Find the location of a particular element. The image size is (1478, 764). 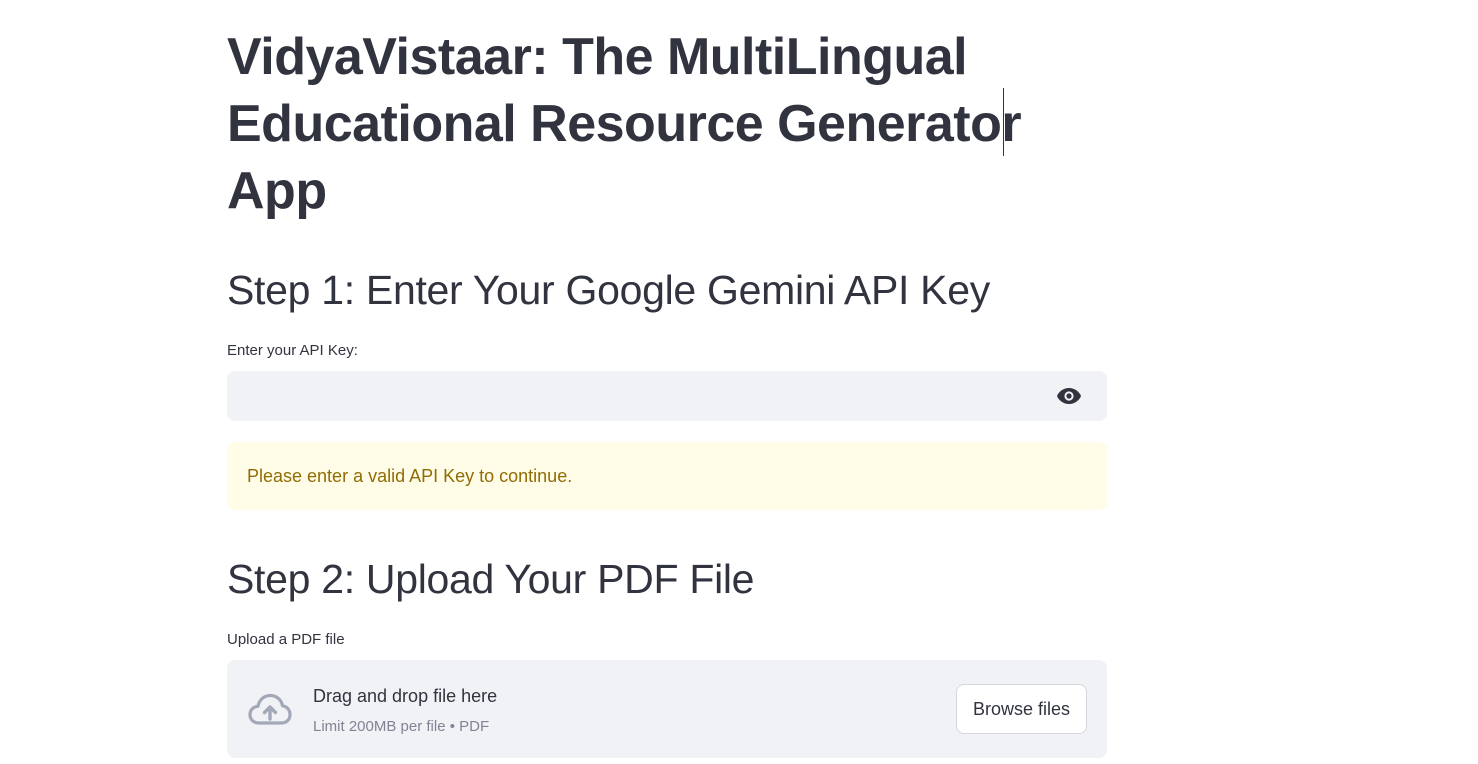

cloud-upload-icon is located at coordinates (270, 709).